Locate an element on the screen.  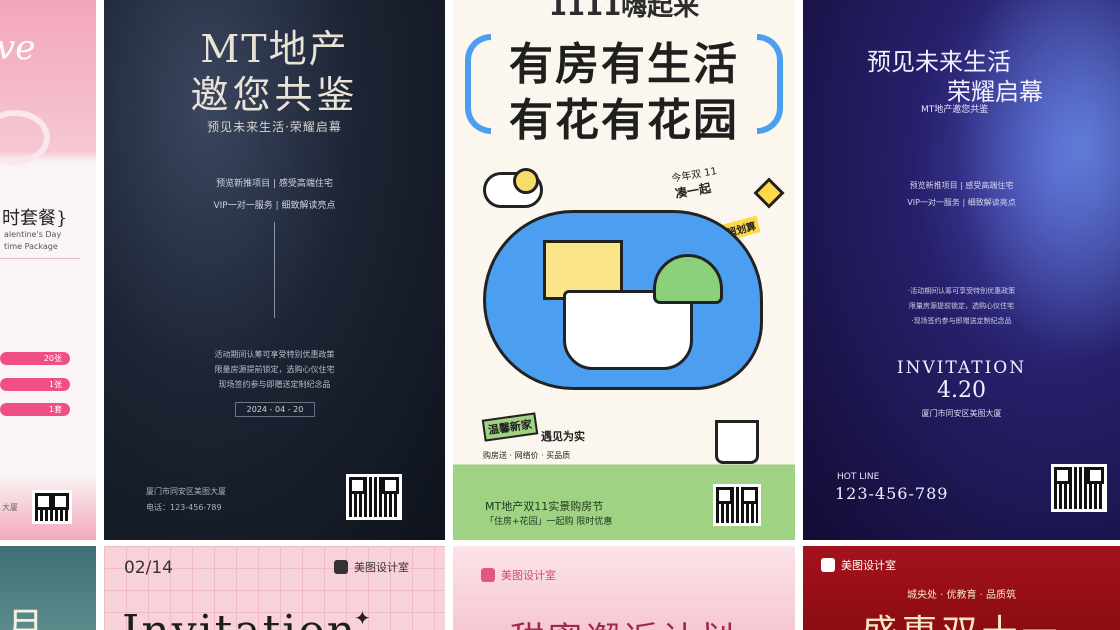
tagline: 城央处 · 优教育 · 品质筑 is located at coordinates (961, 595).